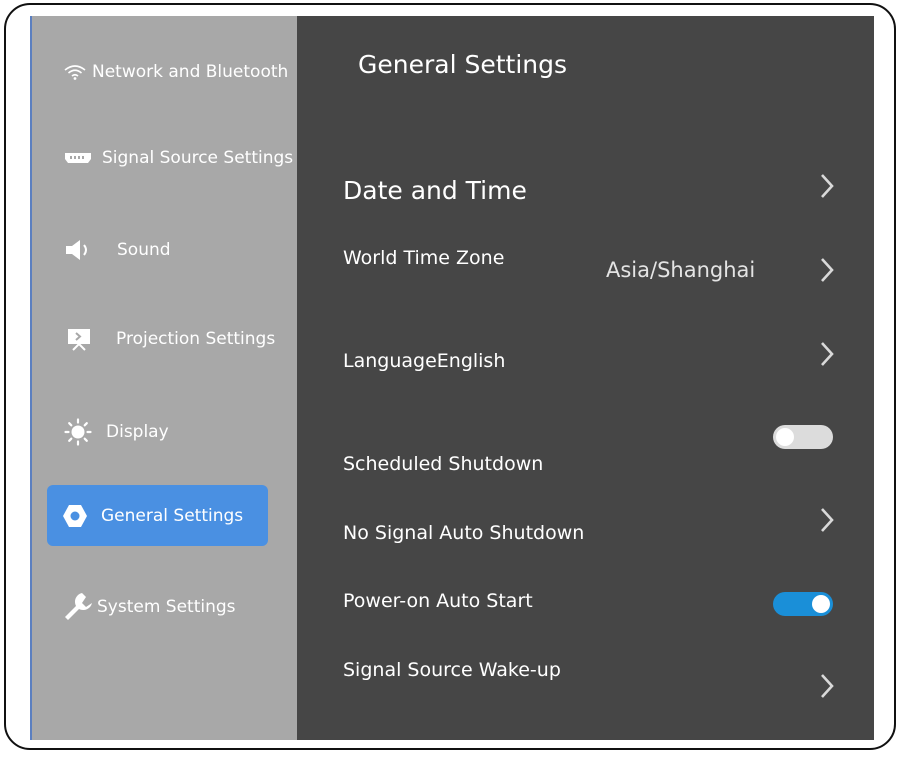  I want to click on sidebar-item-label: System Settings, so click(166, 607).